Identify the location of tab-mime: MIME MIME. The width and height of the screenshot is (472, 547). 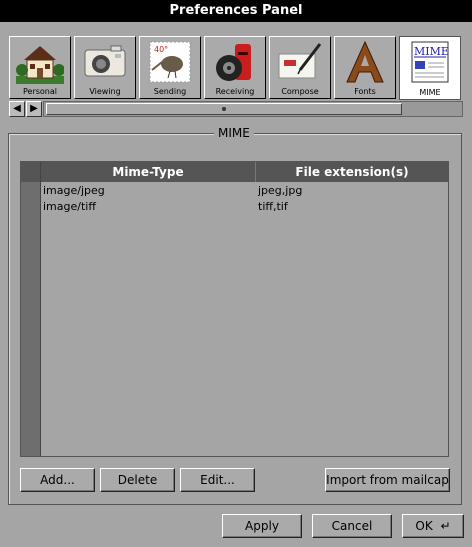
(430, 68).